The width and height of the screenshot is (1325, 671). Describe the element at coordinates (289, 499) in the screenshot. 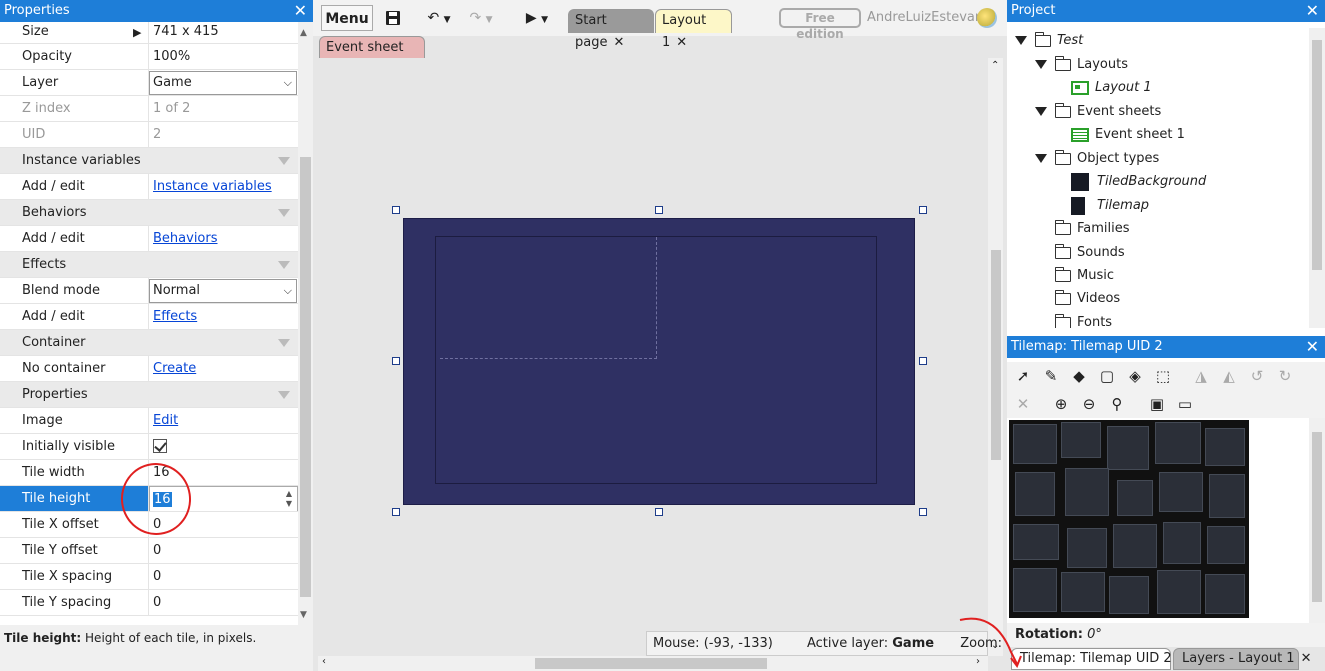

I see `spinner-icon: ▲ ▼` at that location.